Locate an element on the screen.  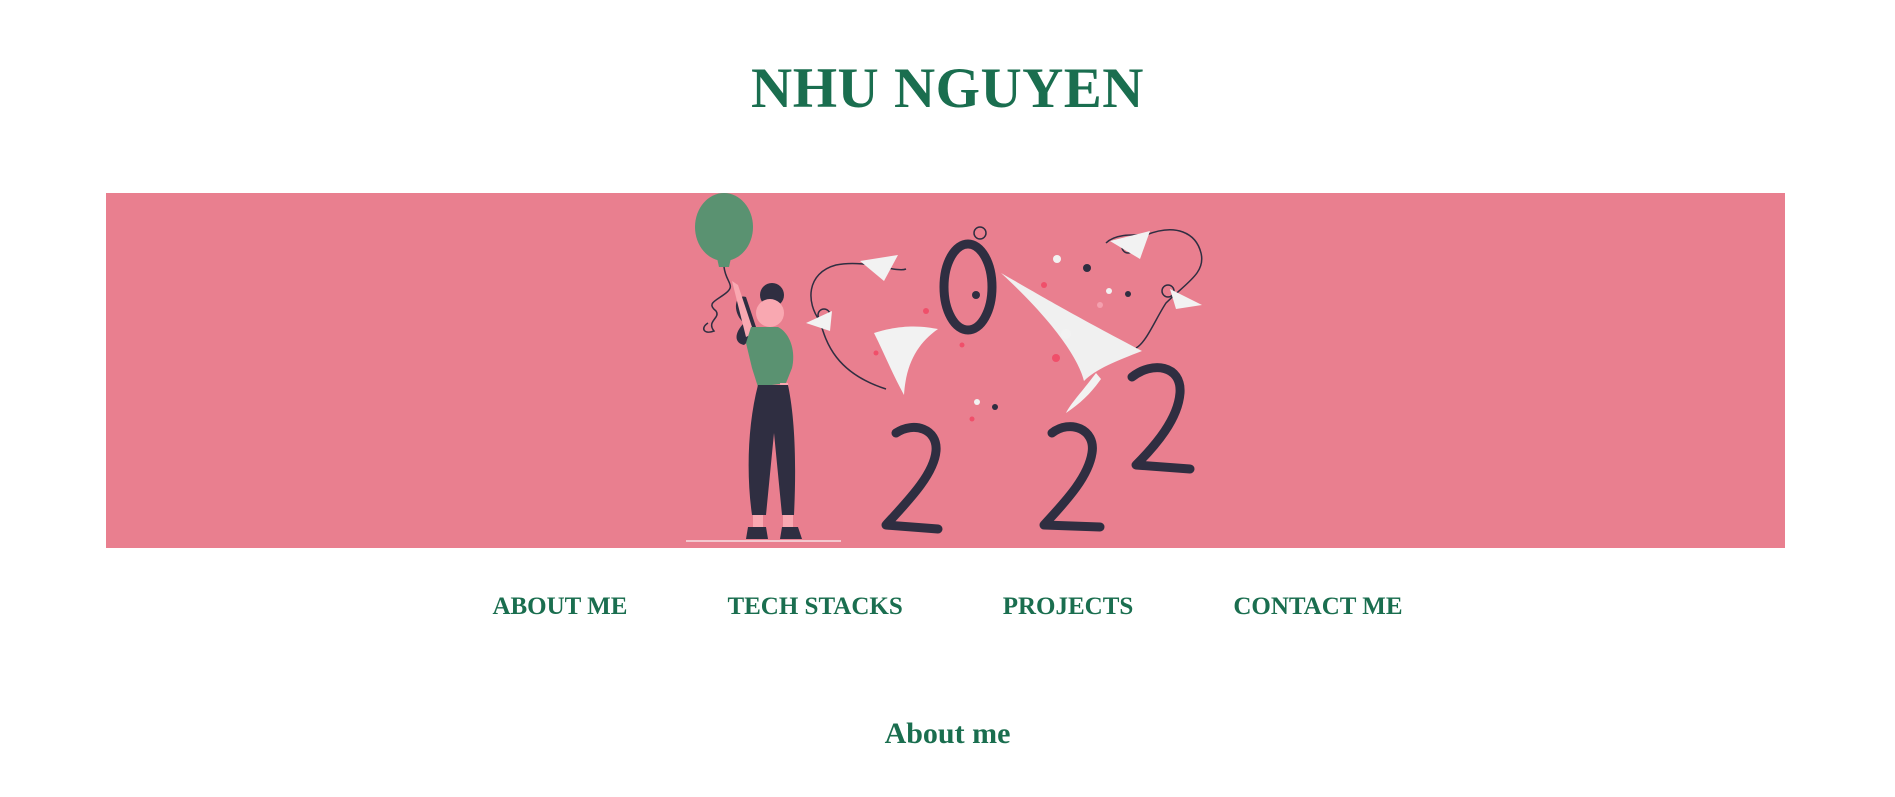
nav-tech-stacks: TECH STACKS is located at coordinates (814, 607).